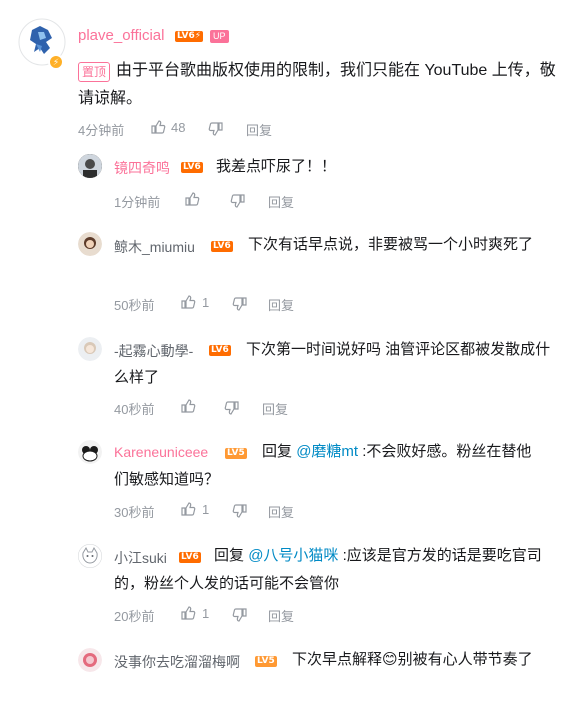  What do you see at coordinates (134, 616) in the screenshot?
I see `timestamp: 20秒前` at bounding box center [134, 616].